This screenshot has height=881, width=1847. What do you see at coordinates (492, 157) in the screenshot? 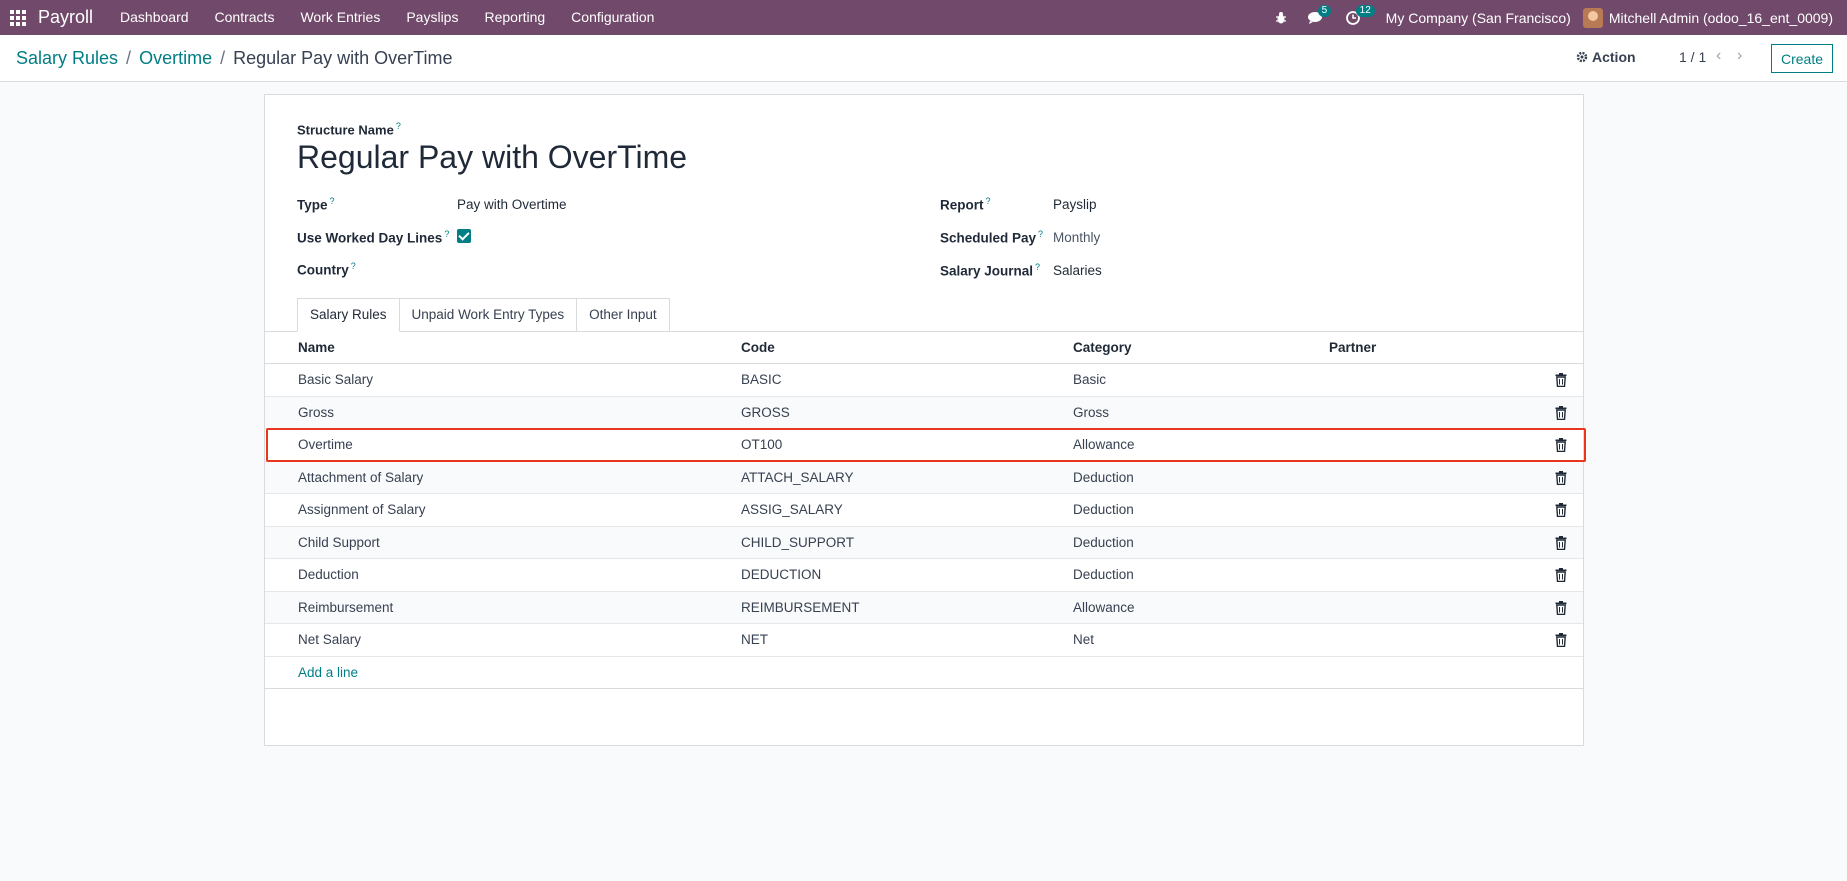
I see `structure-name-field: Regular Pay with OverTime` at bounding box center [492, 157].